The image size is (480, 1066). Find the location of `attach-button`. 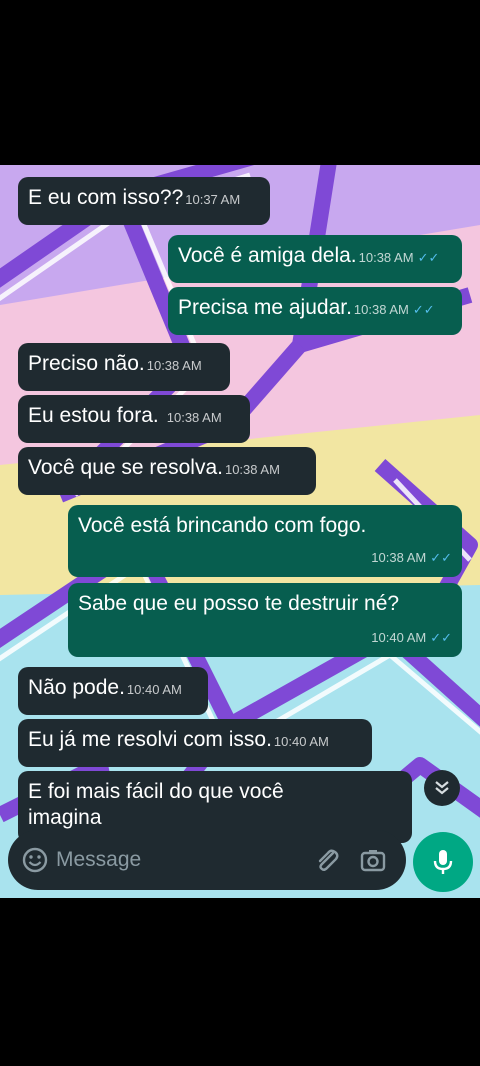

attach-button is located at coordinates (327, 860).